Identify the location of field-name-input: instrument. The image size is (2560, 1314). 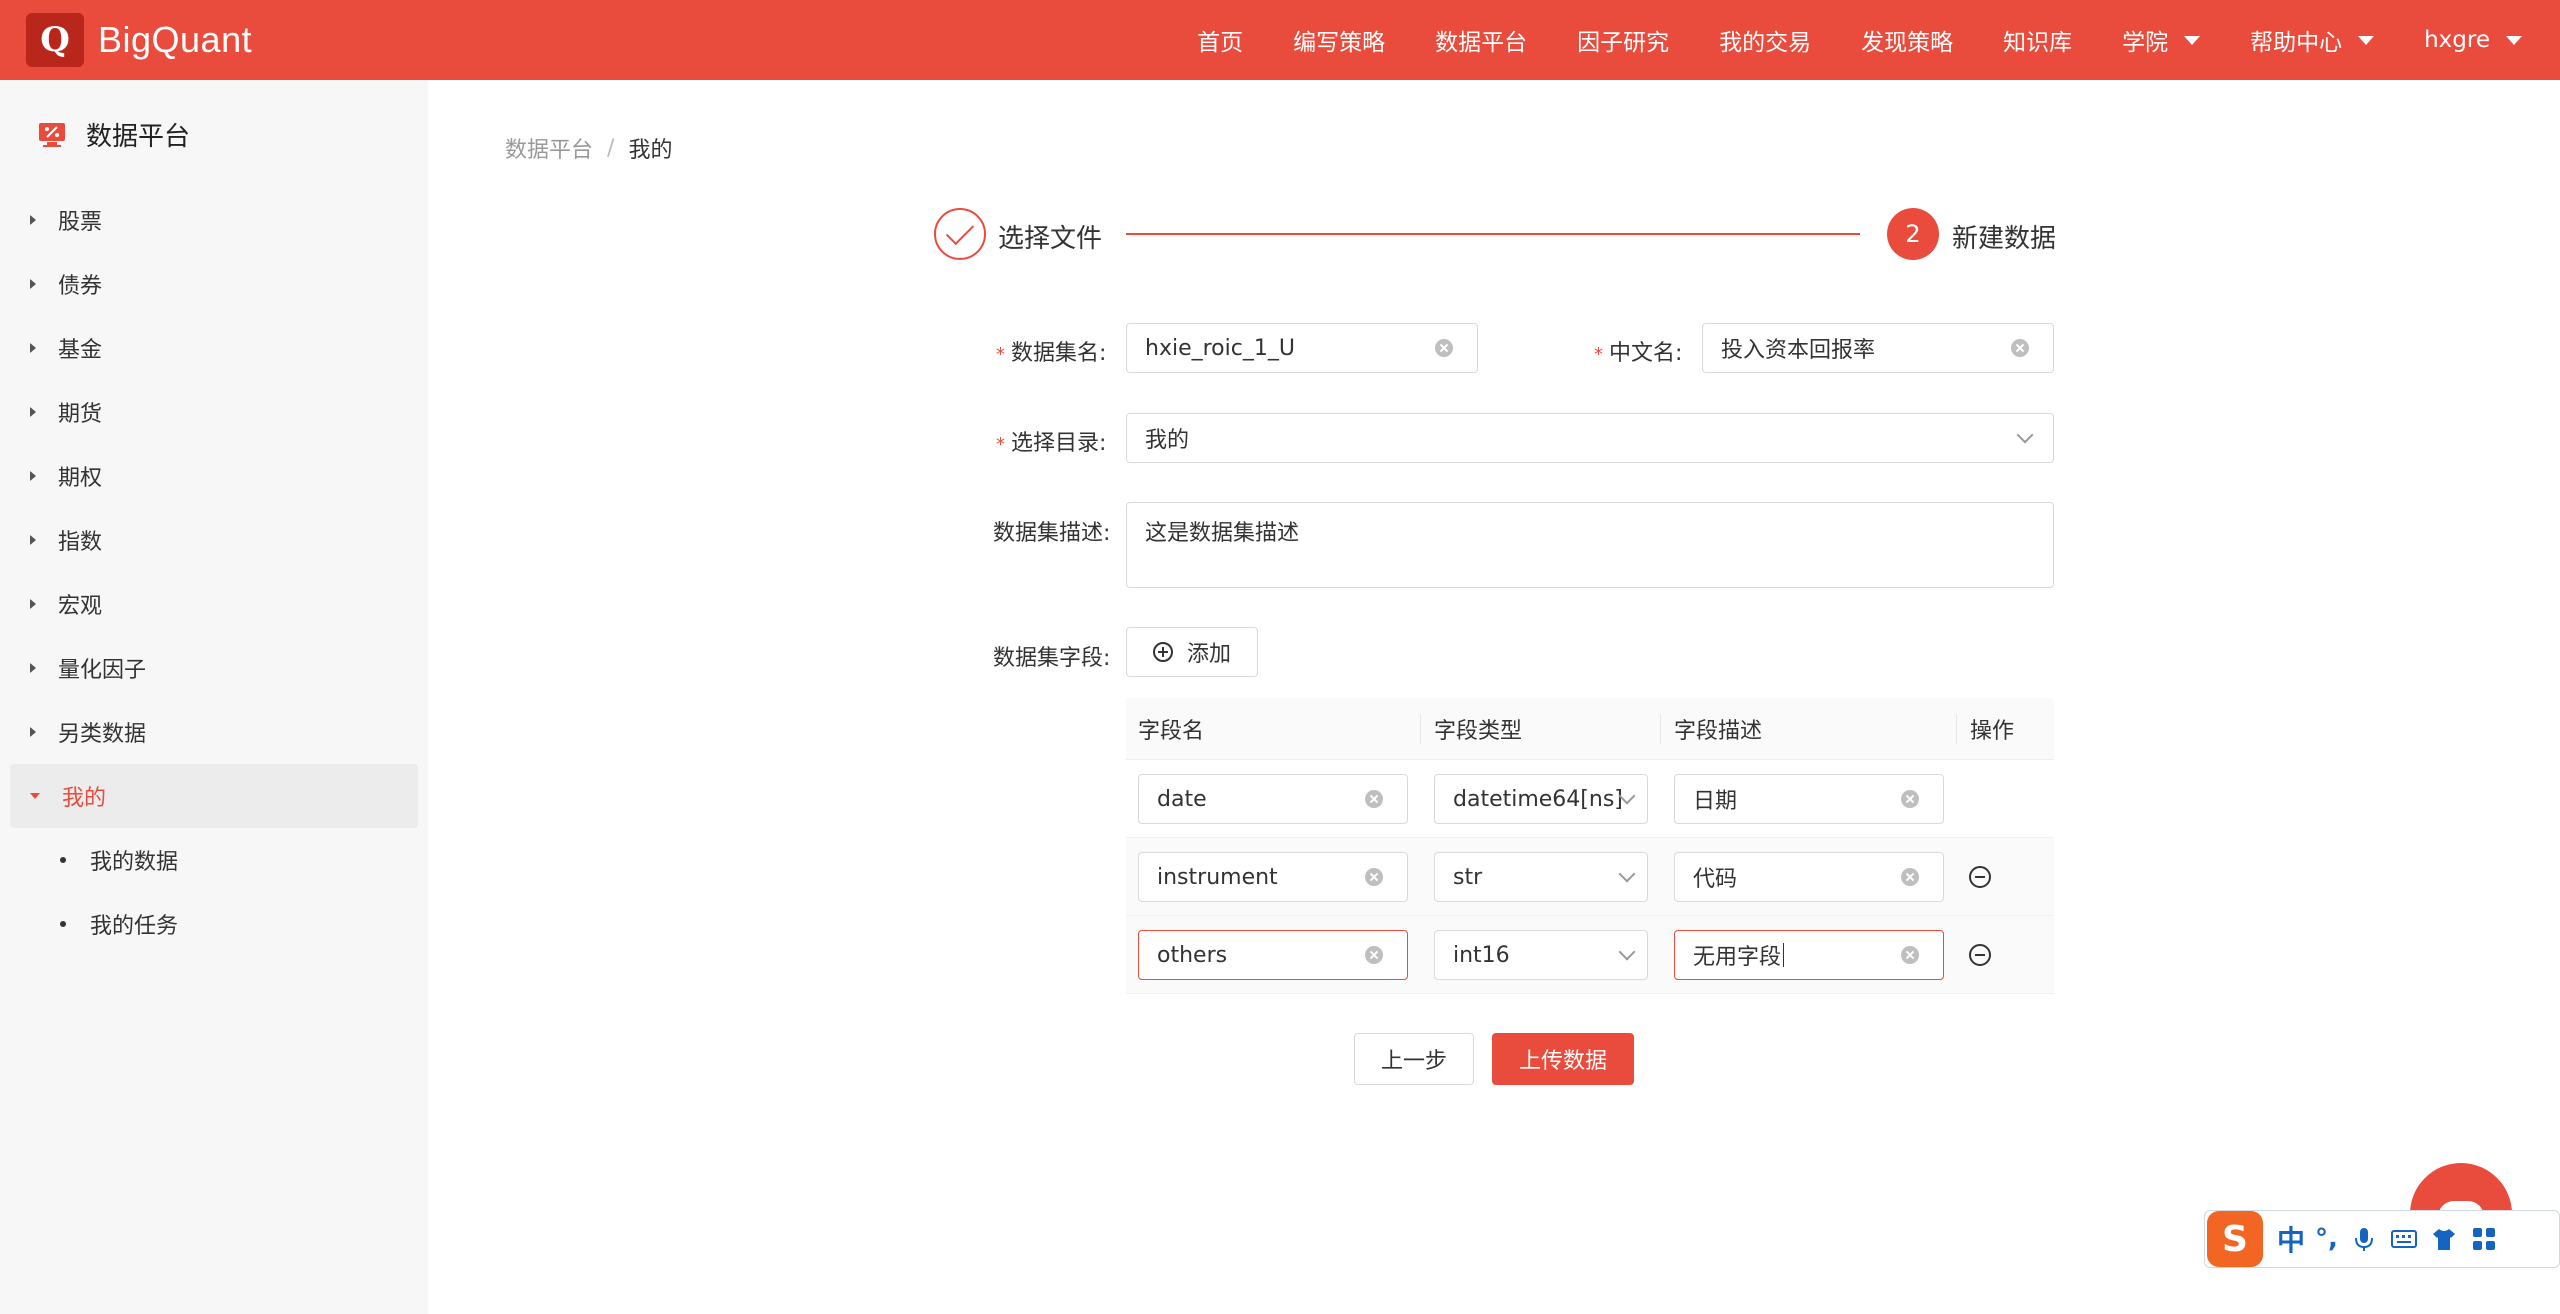
(1273, 877).